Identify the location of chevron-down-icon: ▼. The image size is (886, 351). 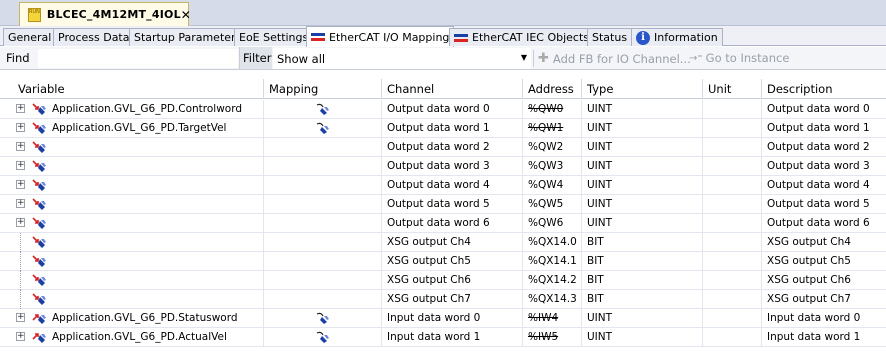
(524, 57).